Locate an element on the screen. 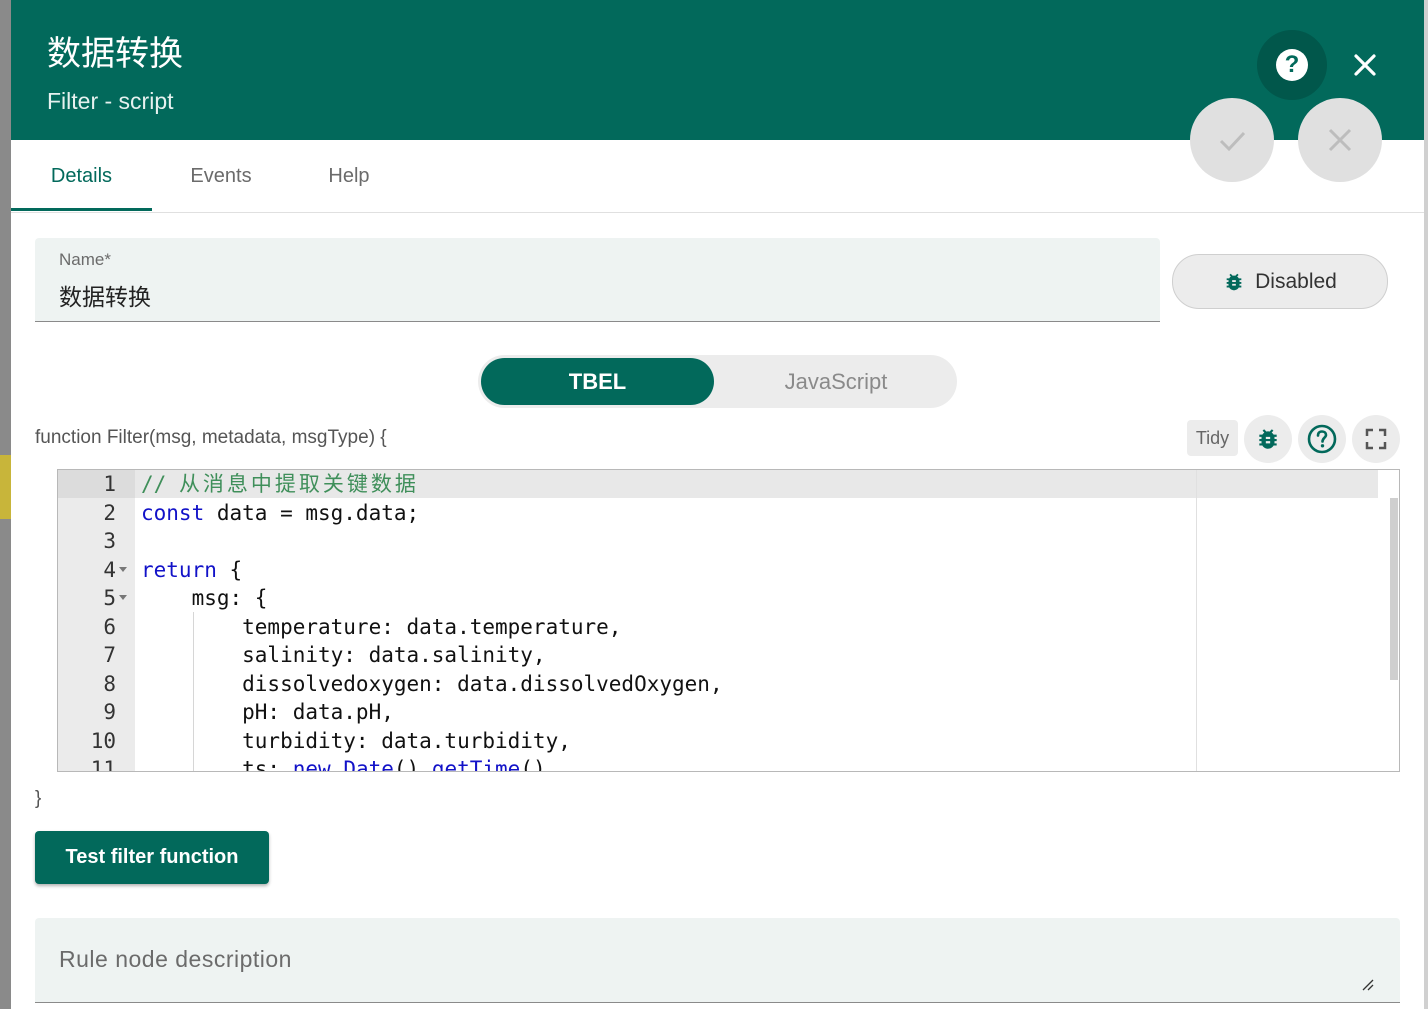 This screenshot has height=1009, width=1428. close-icon is located at coordinates (1365, 65).